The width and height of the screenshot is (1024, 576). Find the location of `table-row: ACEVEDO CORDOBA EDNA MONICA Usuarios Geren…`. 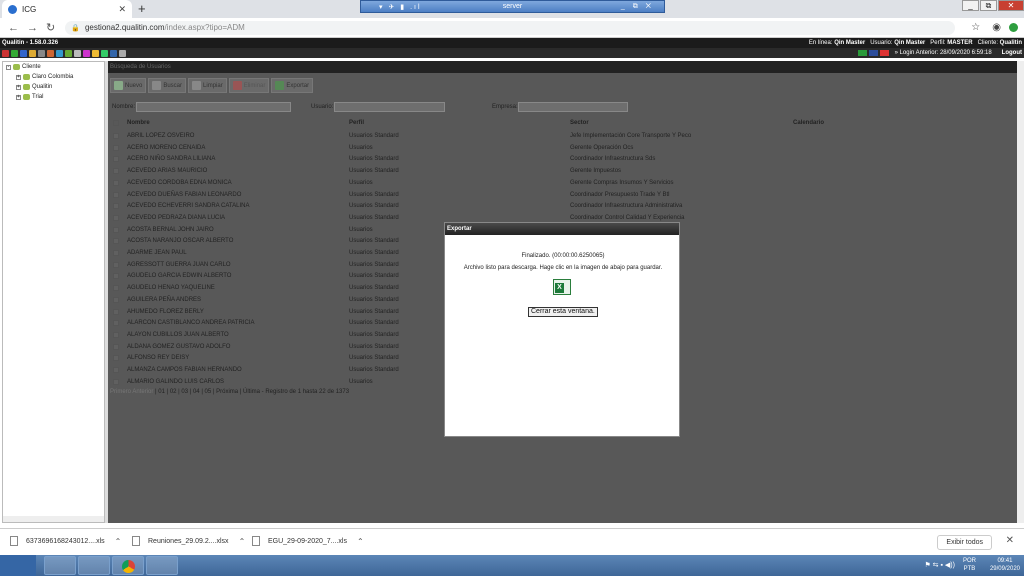

table-row: ACEVEDO CORDOBA EDNA MONICA Usuarios Geren… is located at coordinates (562, 184).